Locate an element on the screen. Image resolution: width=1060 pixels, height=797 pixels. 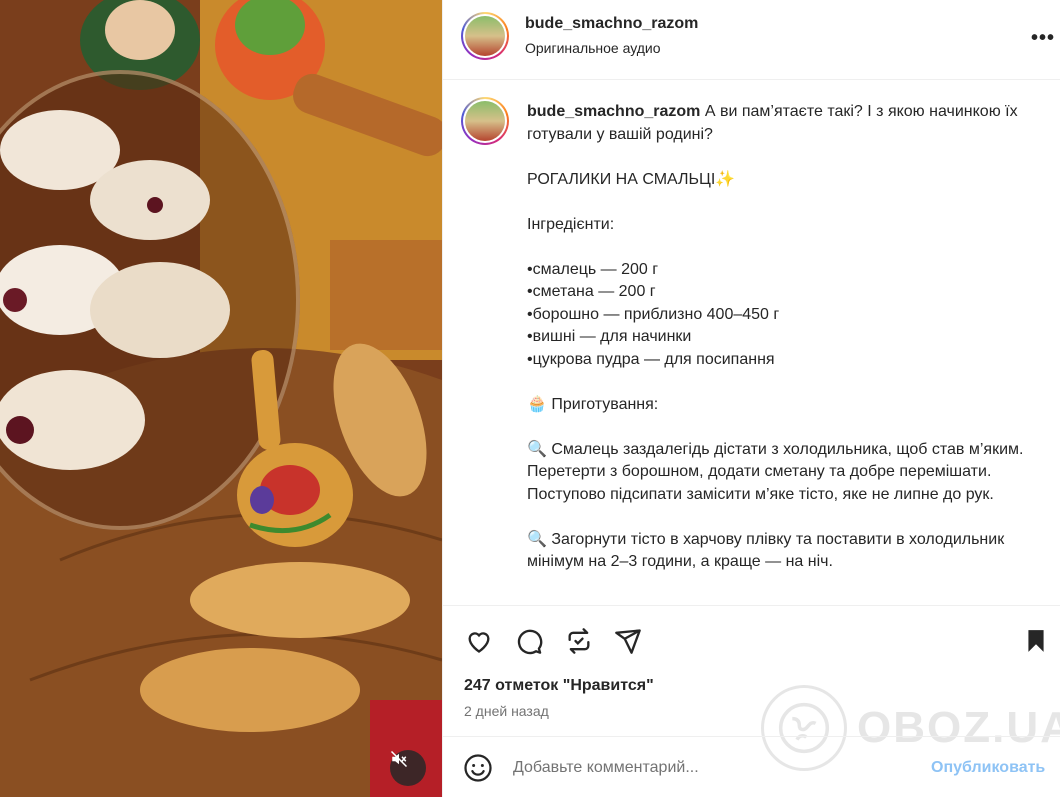
heart-icon is located at coordinates (479, 641).